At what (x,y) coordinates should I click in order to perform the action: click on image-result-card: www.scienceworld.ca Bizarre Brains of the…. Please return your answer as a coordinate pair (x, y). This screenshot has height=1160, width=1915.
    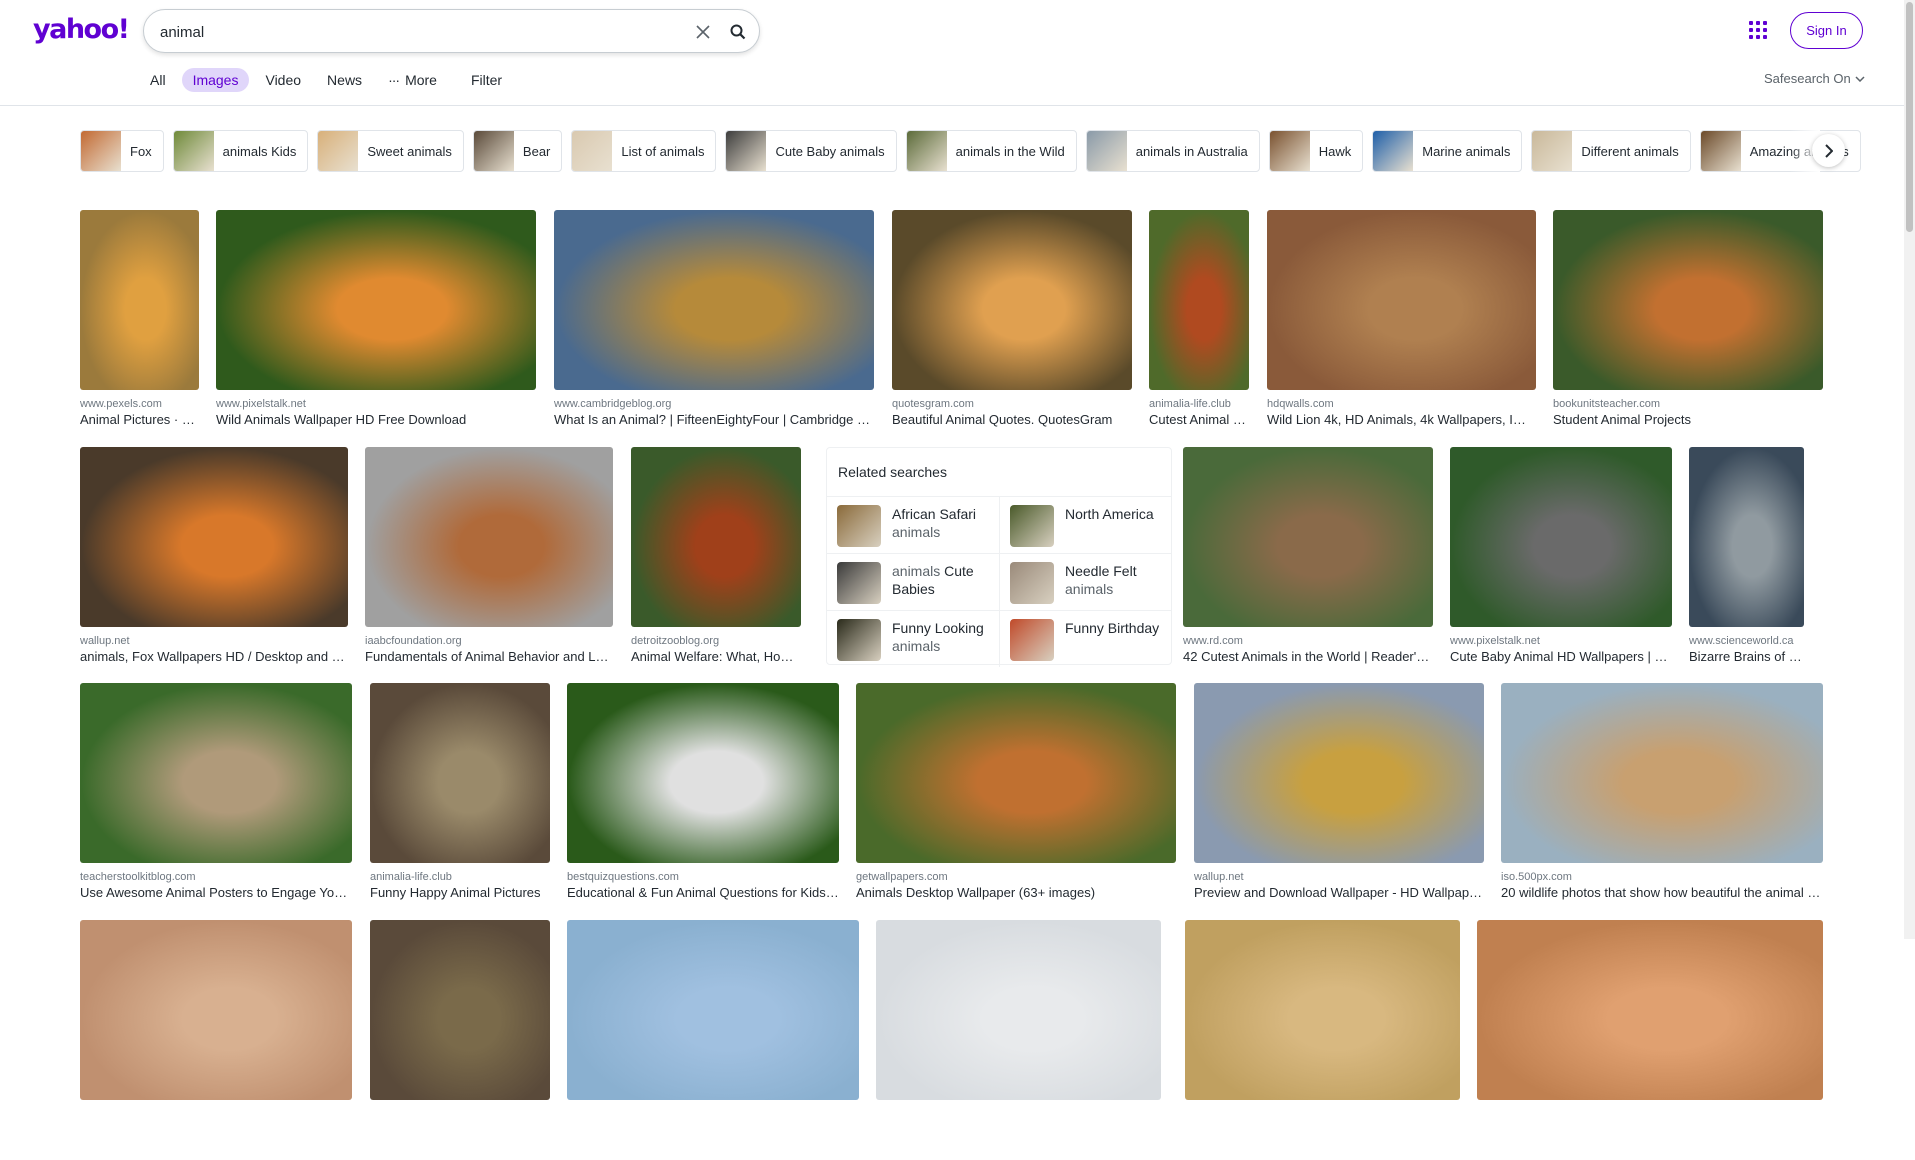
    Looking at the image, I should click on (1746, 567).